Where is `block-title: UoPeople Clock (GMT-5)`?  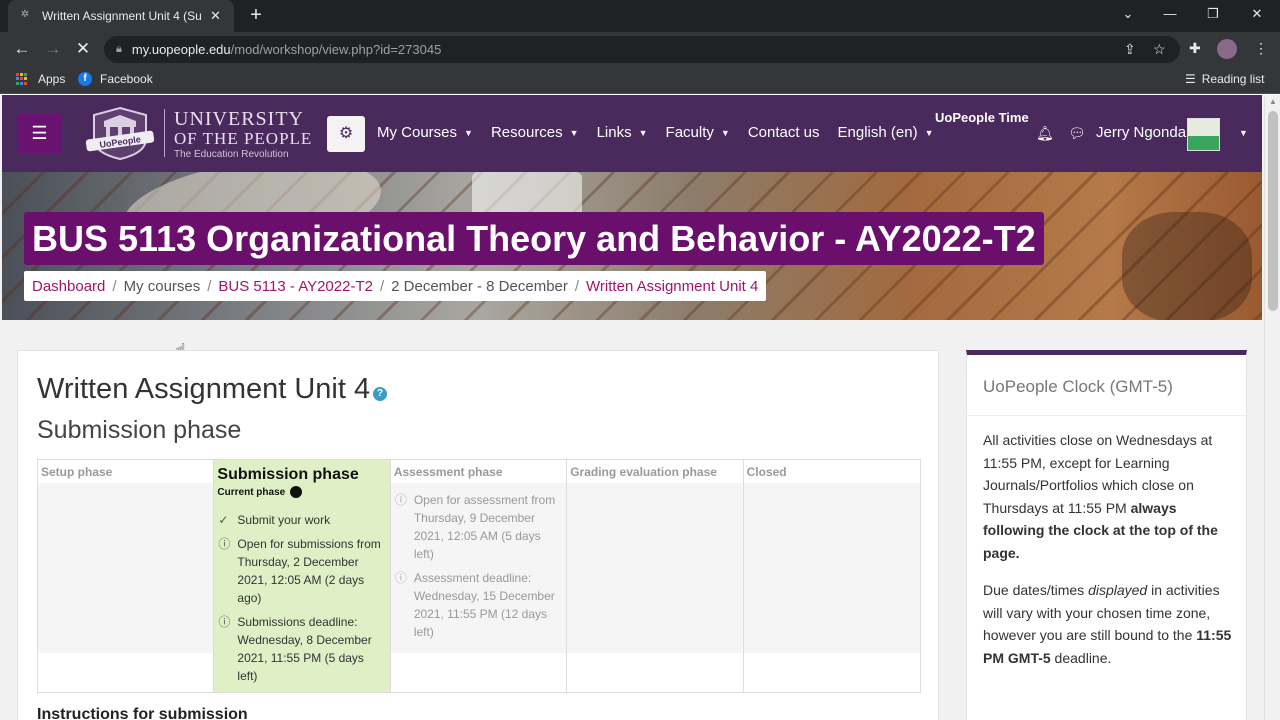
block-title: UoPeople Clock (GMT-5) is located at coordinates (1078, 386).